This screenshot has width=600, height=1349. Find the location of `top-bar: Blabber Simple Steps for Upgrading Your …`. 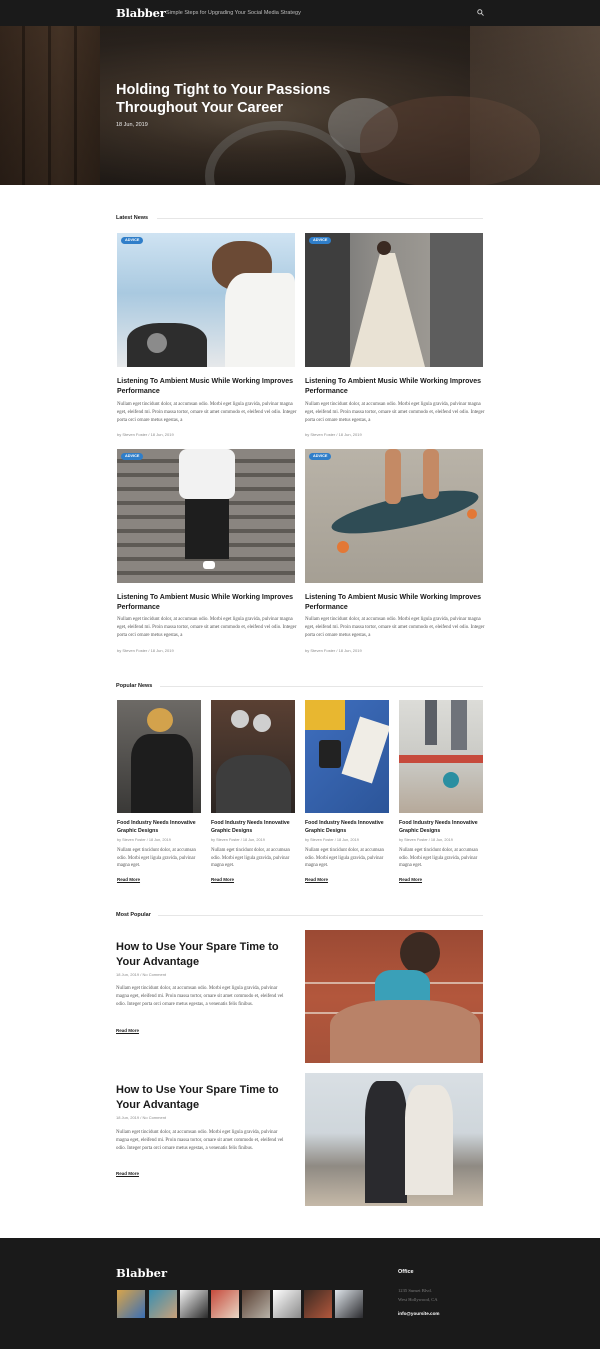

top-bar: Blabber Simple Steps for Upgrading Your … is located at coordinates (300, 13).